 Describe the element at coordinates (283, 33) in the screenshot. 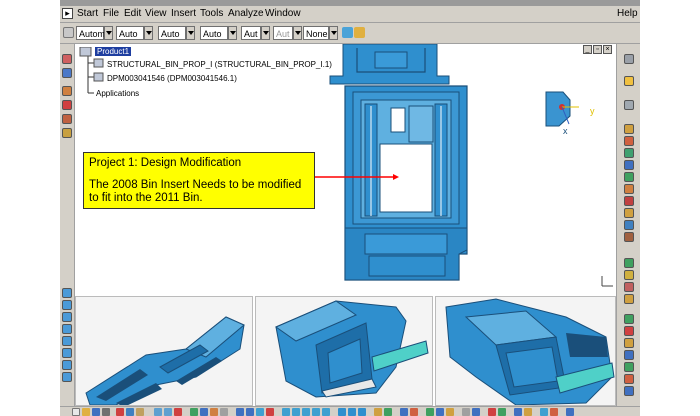

I see `point-symbol-combo: Aut` at that location.